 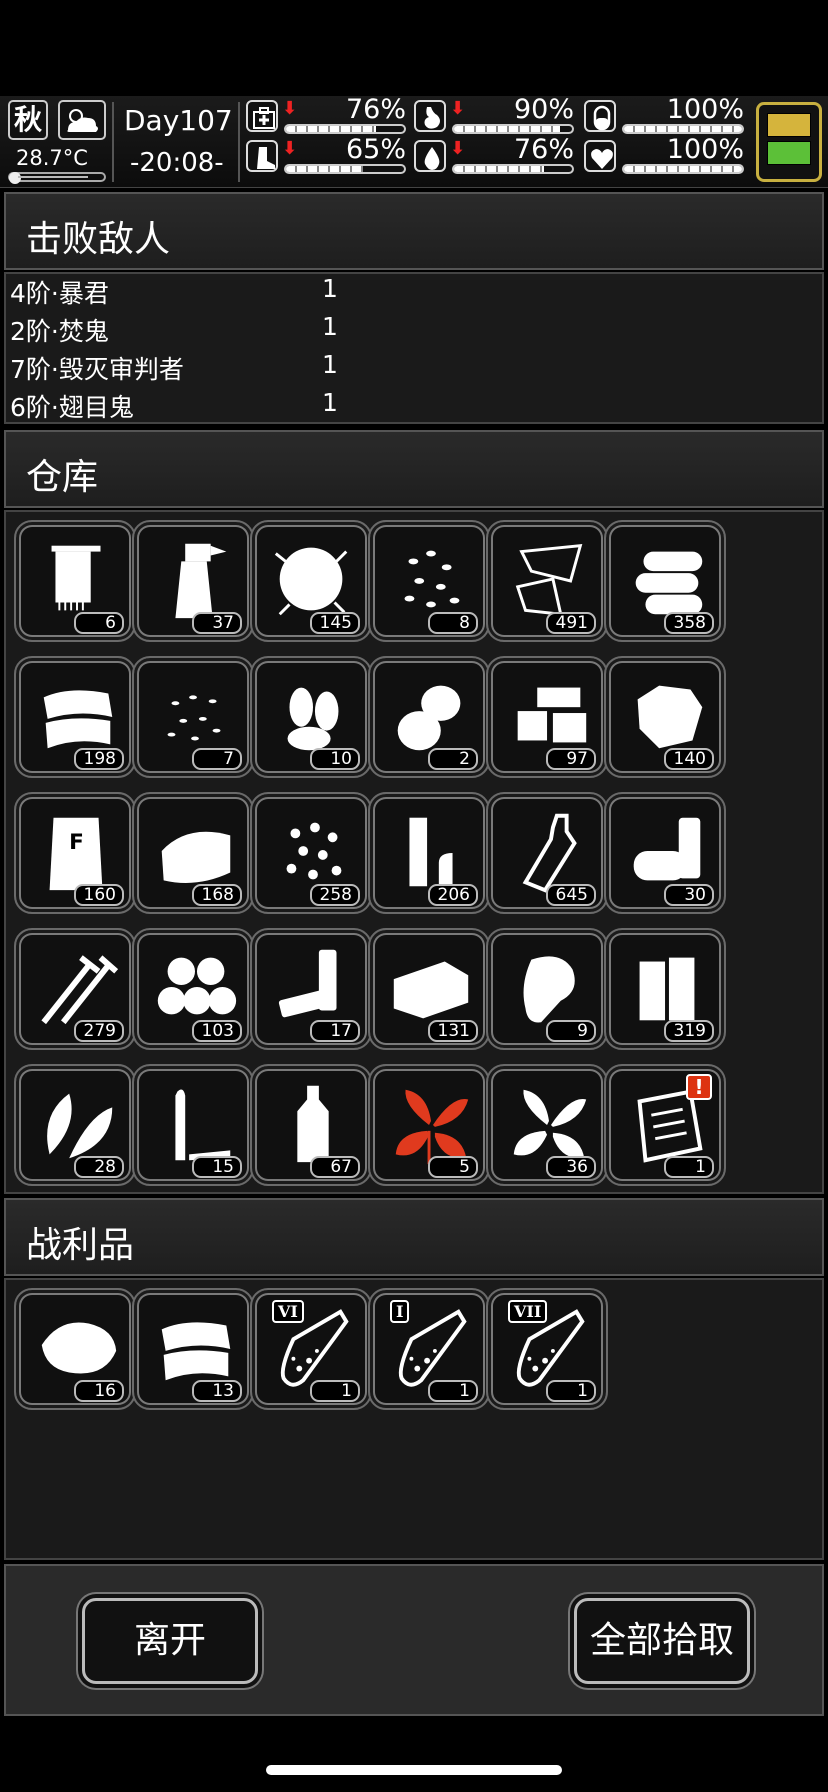 What do you see at coordinates (99, 1167) in the screenshot?
I see `item-quantity: 28` at bounding box center [99, 1167].